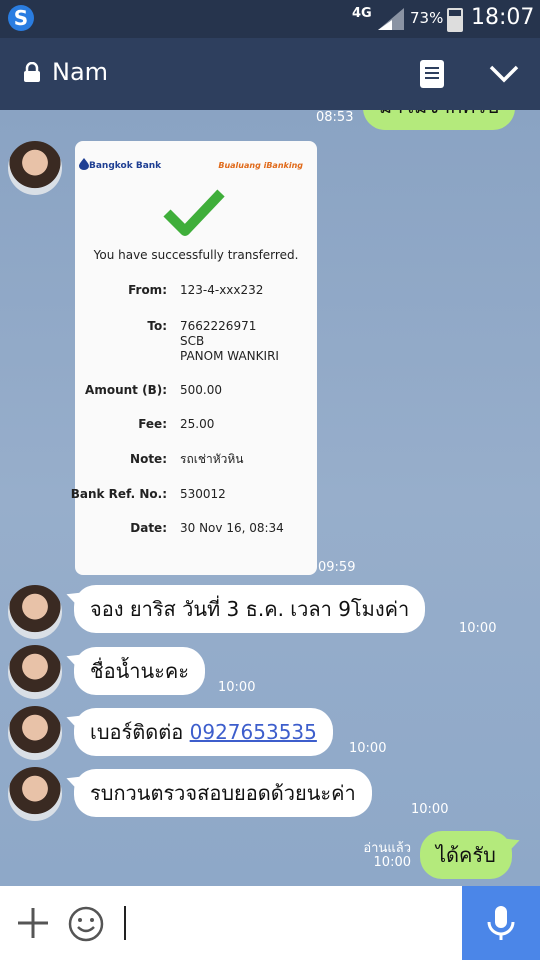 This screenshot has width=540, height=960. I want to click on date-value: 30 Nov 16, 08:34, so click(232, 528).